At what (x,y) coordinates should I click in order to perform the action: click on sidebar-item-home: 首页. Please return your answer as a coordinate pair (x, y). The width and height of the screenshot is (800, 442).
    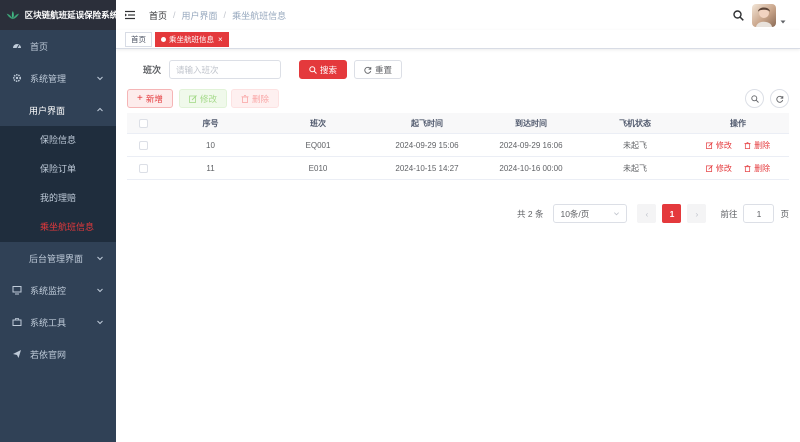
    Looking at the image, I should click on (58, 46).